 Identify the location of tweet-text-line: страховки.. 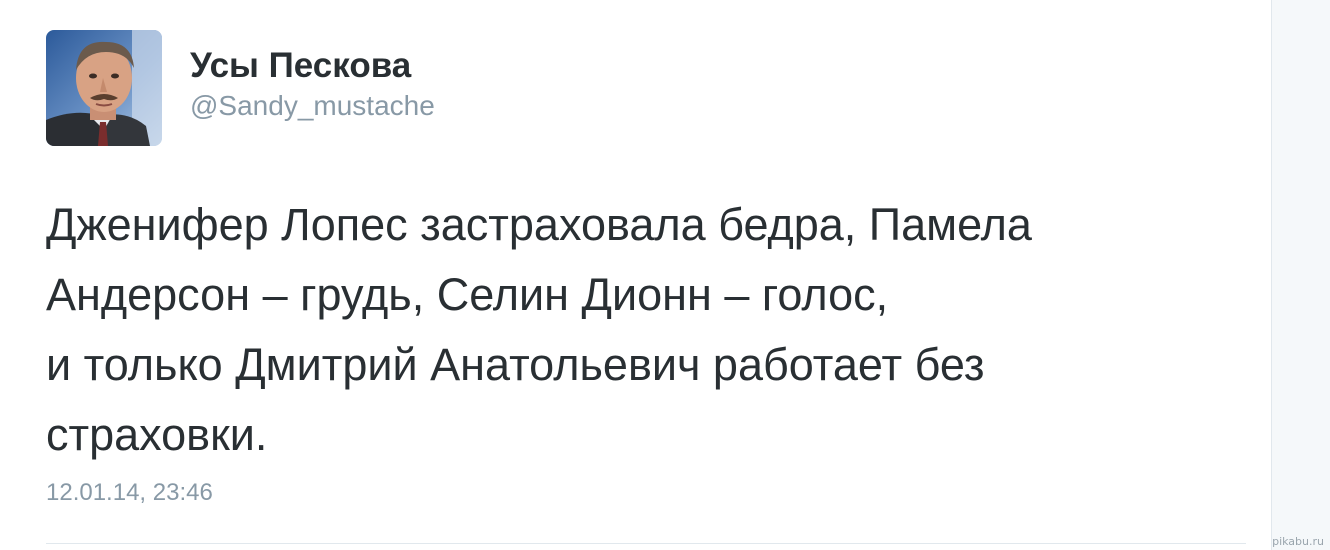
(157, 434).